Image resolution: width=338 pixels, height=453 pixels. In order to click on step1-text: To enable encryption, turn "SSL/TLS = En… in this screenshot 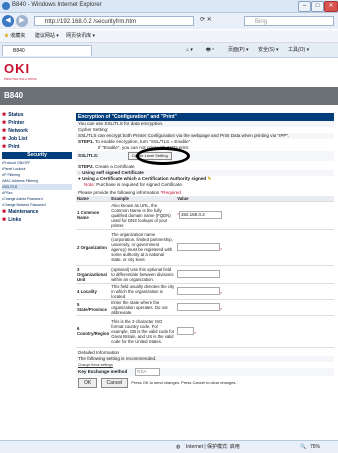, I will do `click(143, 141)`.